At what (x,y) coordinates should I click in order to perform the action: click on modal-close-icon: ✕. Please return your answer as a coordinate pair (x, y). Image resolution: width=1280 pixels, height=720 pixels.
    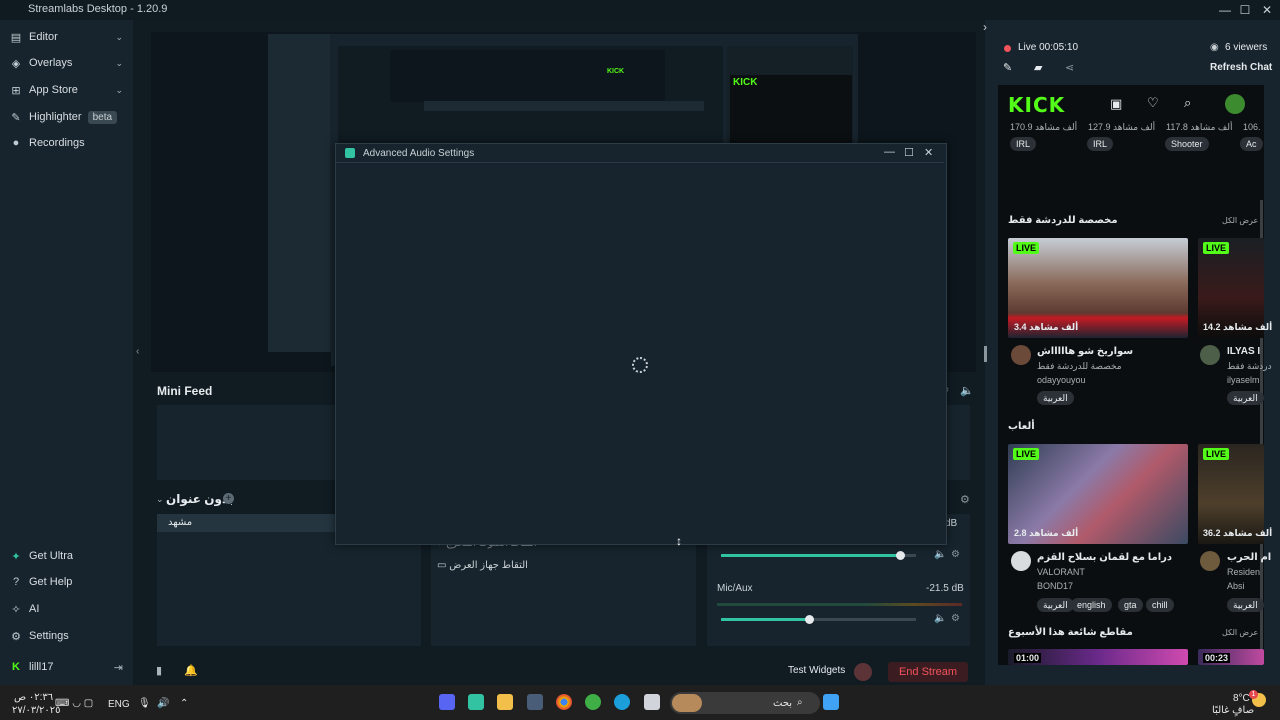
    Looking at the image, I should click on (928, 152).